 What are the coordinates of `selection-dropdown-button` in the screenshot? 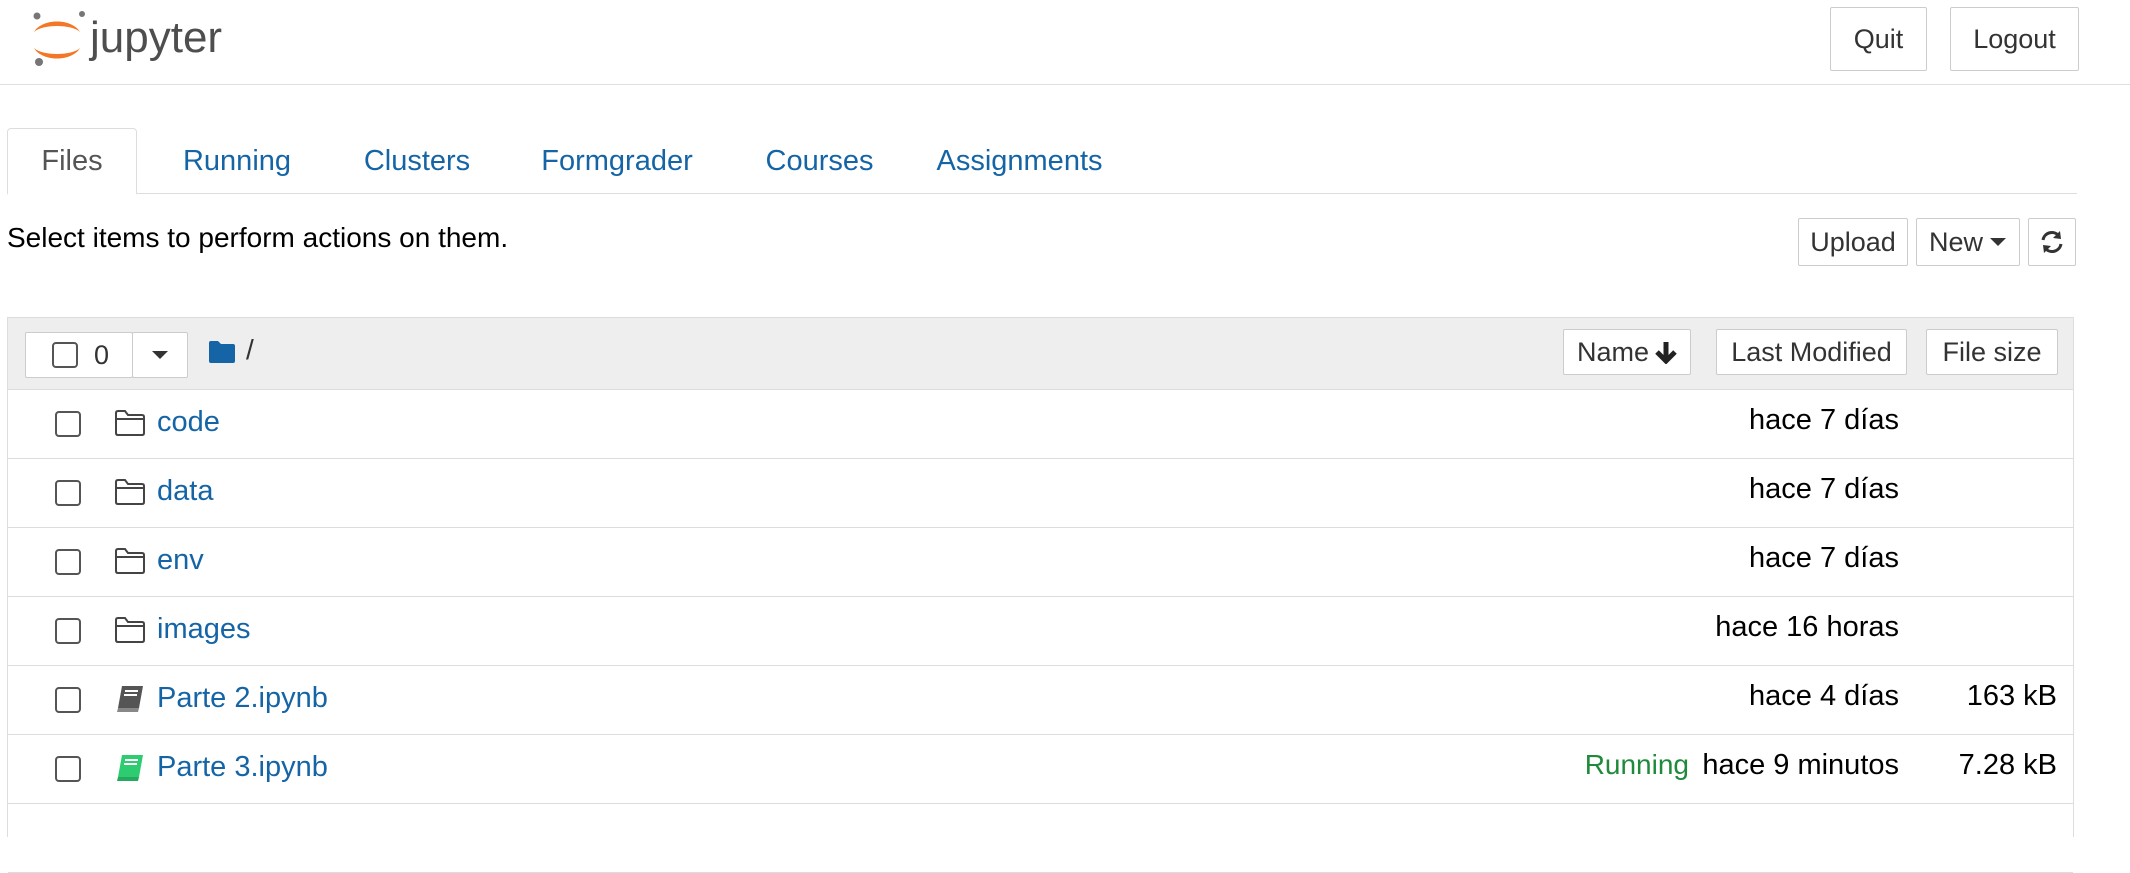 It's located at (160, 355).